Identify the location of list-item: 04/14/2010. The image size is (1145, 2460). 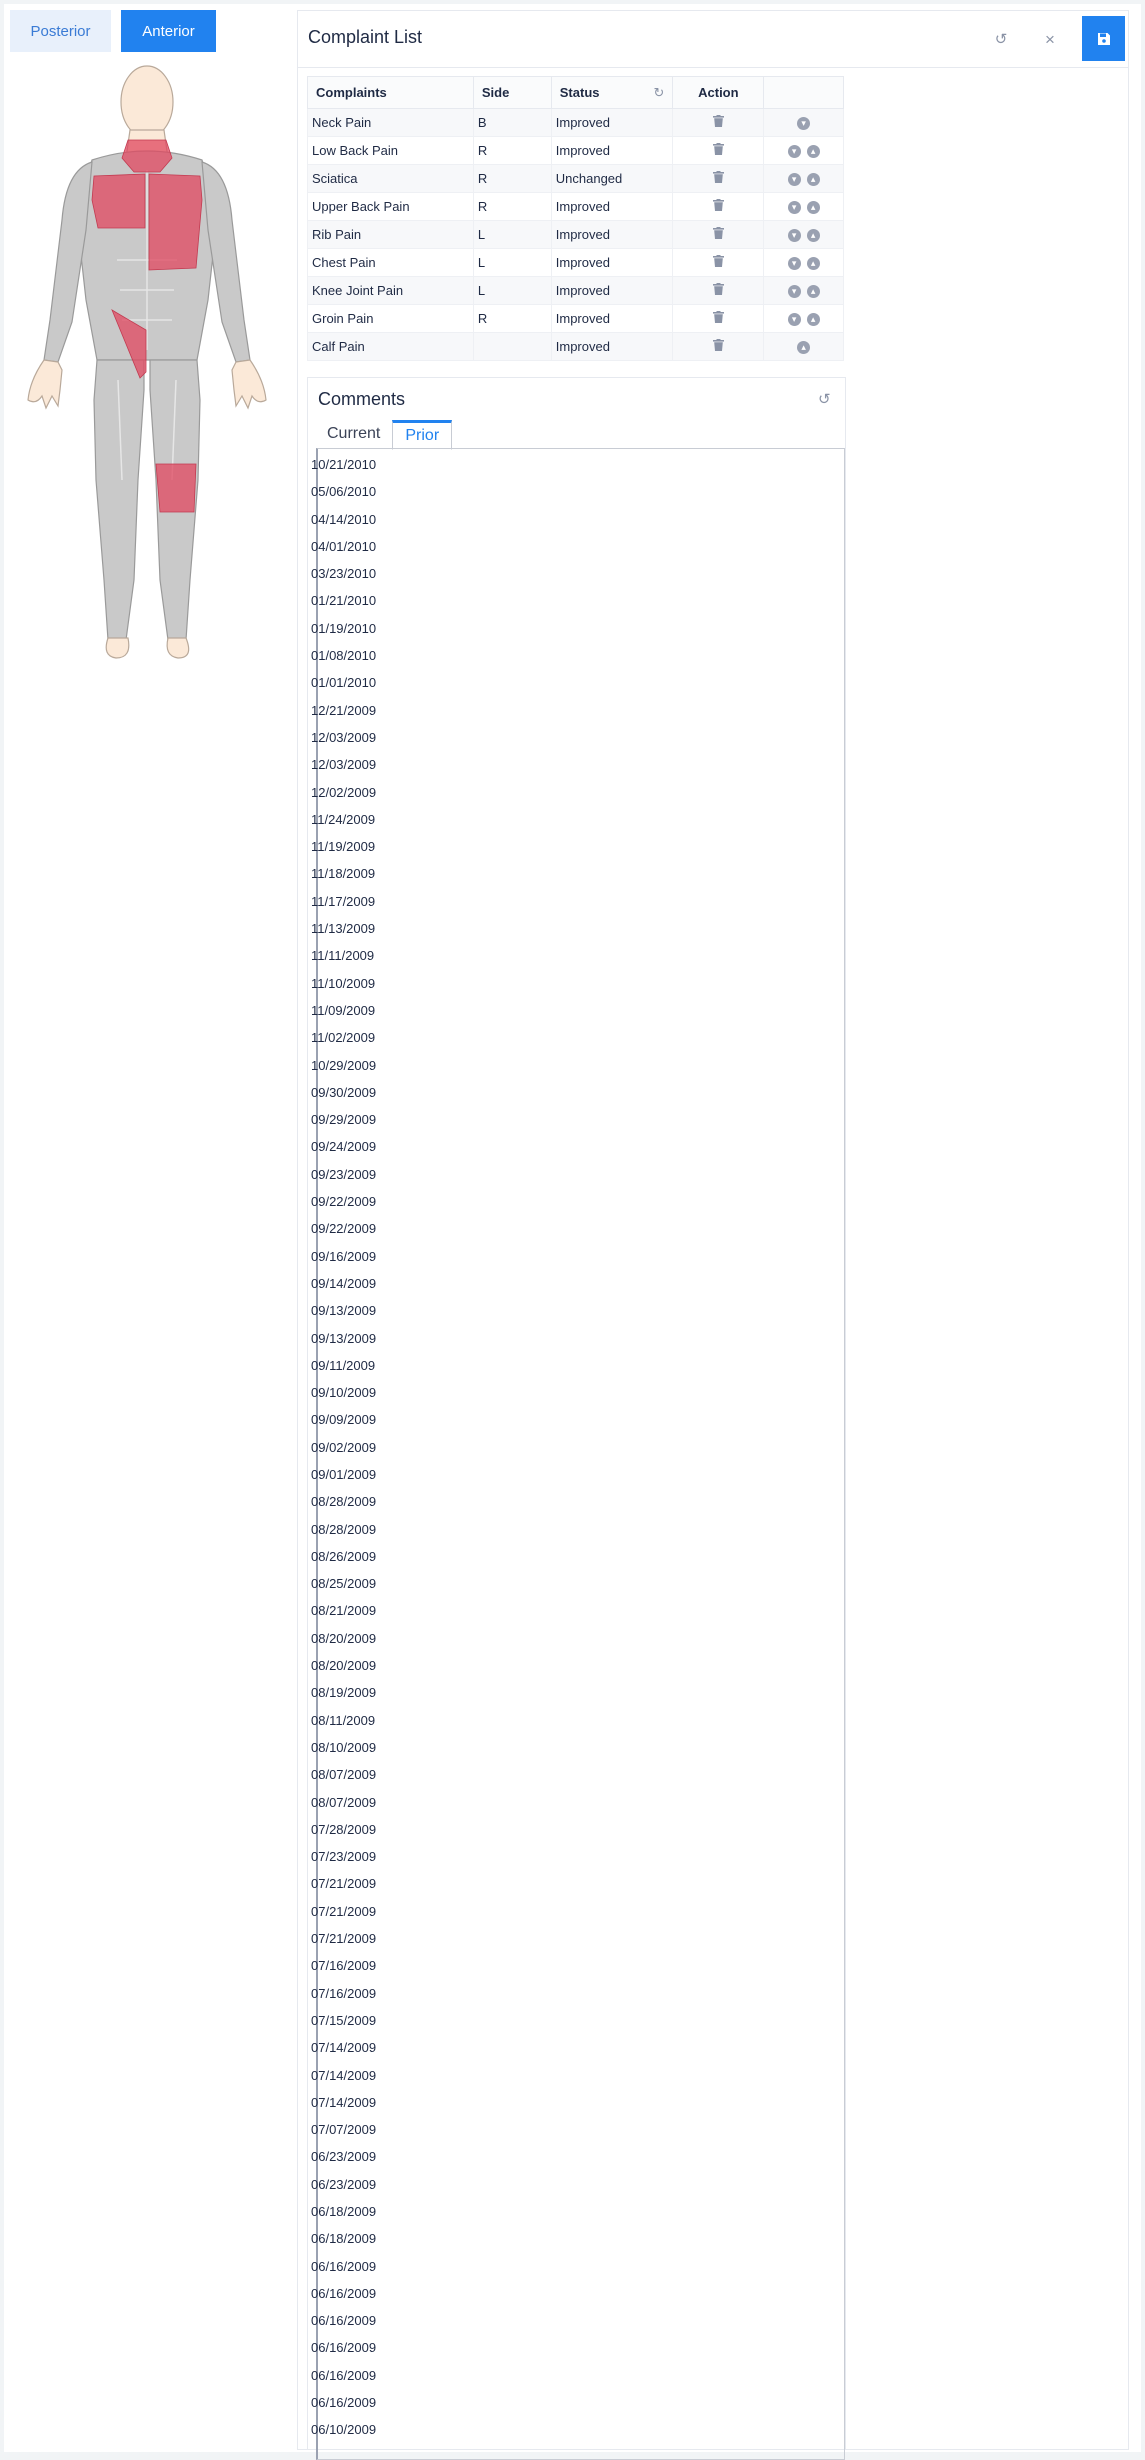
(343, 519).